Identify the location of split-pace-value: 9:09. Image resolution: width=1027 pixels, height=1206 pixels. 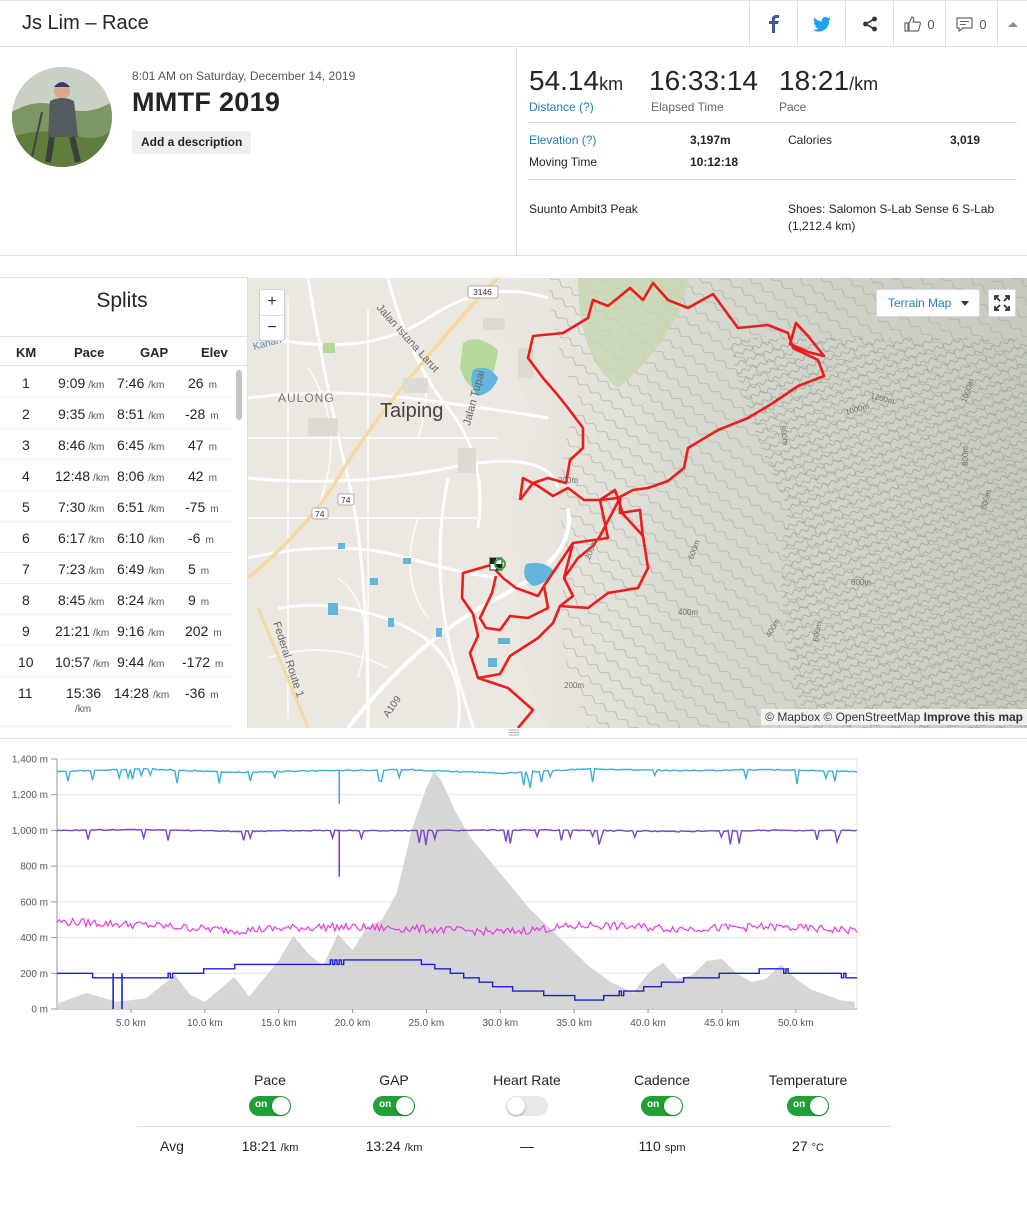
(72, 383).